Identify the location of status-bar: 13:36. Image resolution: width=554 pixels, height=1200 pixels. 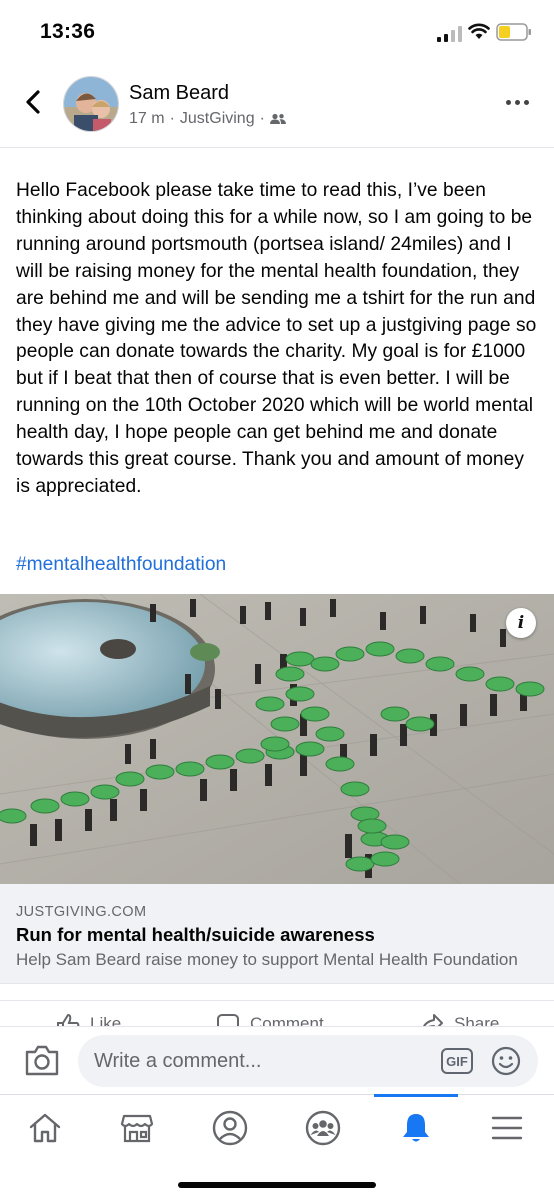
(277, 33).